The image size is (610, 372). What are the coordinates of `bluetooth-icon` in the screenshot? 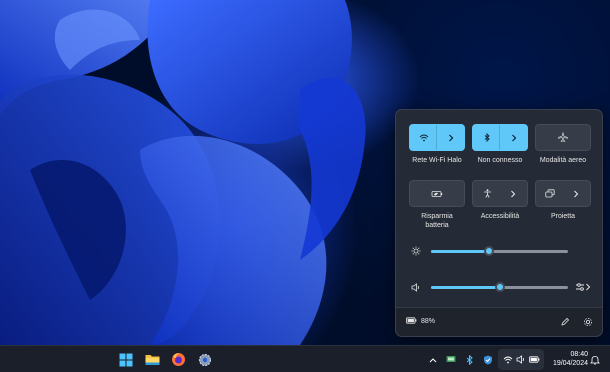 It's located at (487, 137).